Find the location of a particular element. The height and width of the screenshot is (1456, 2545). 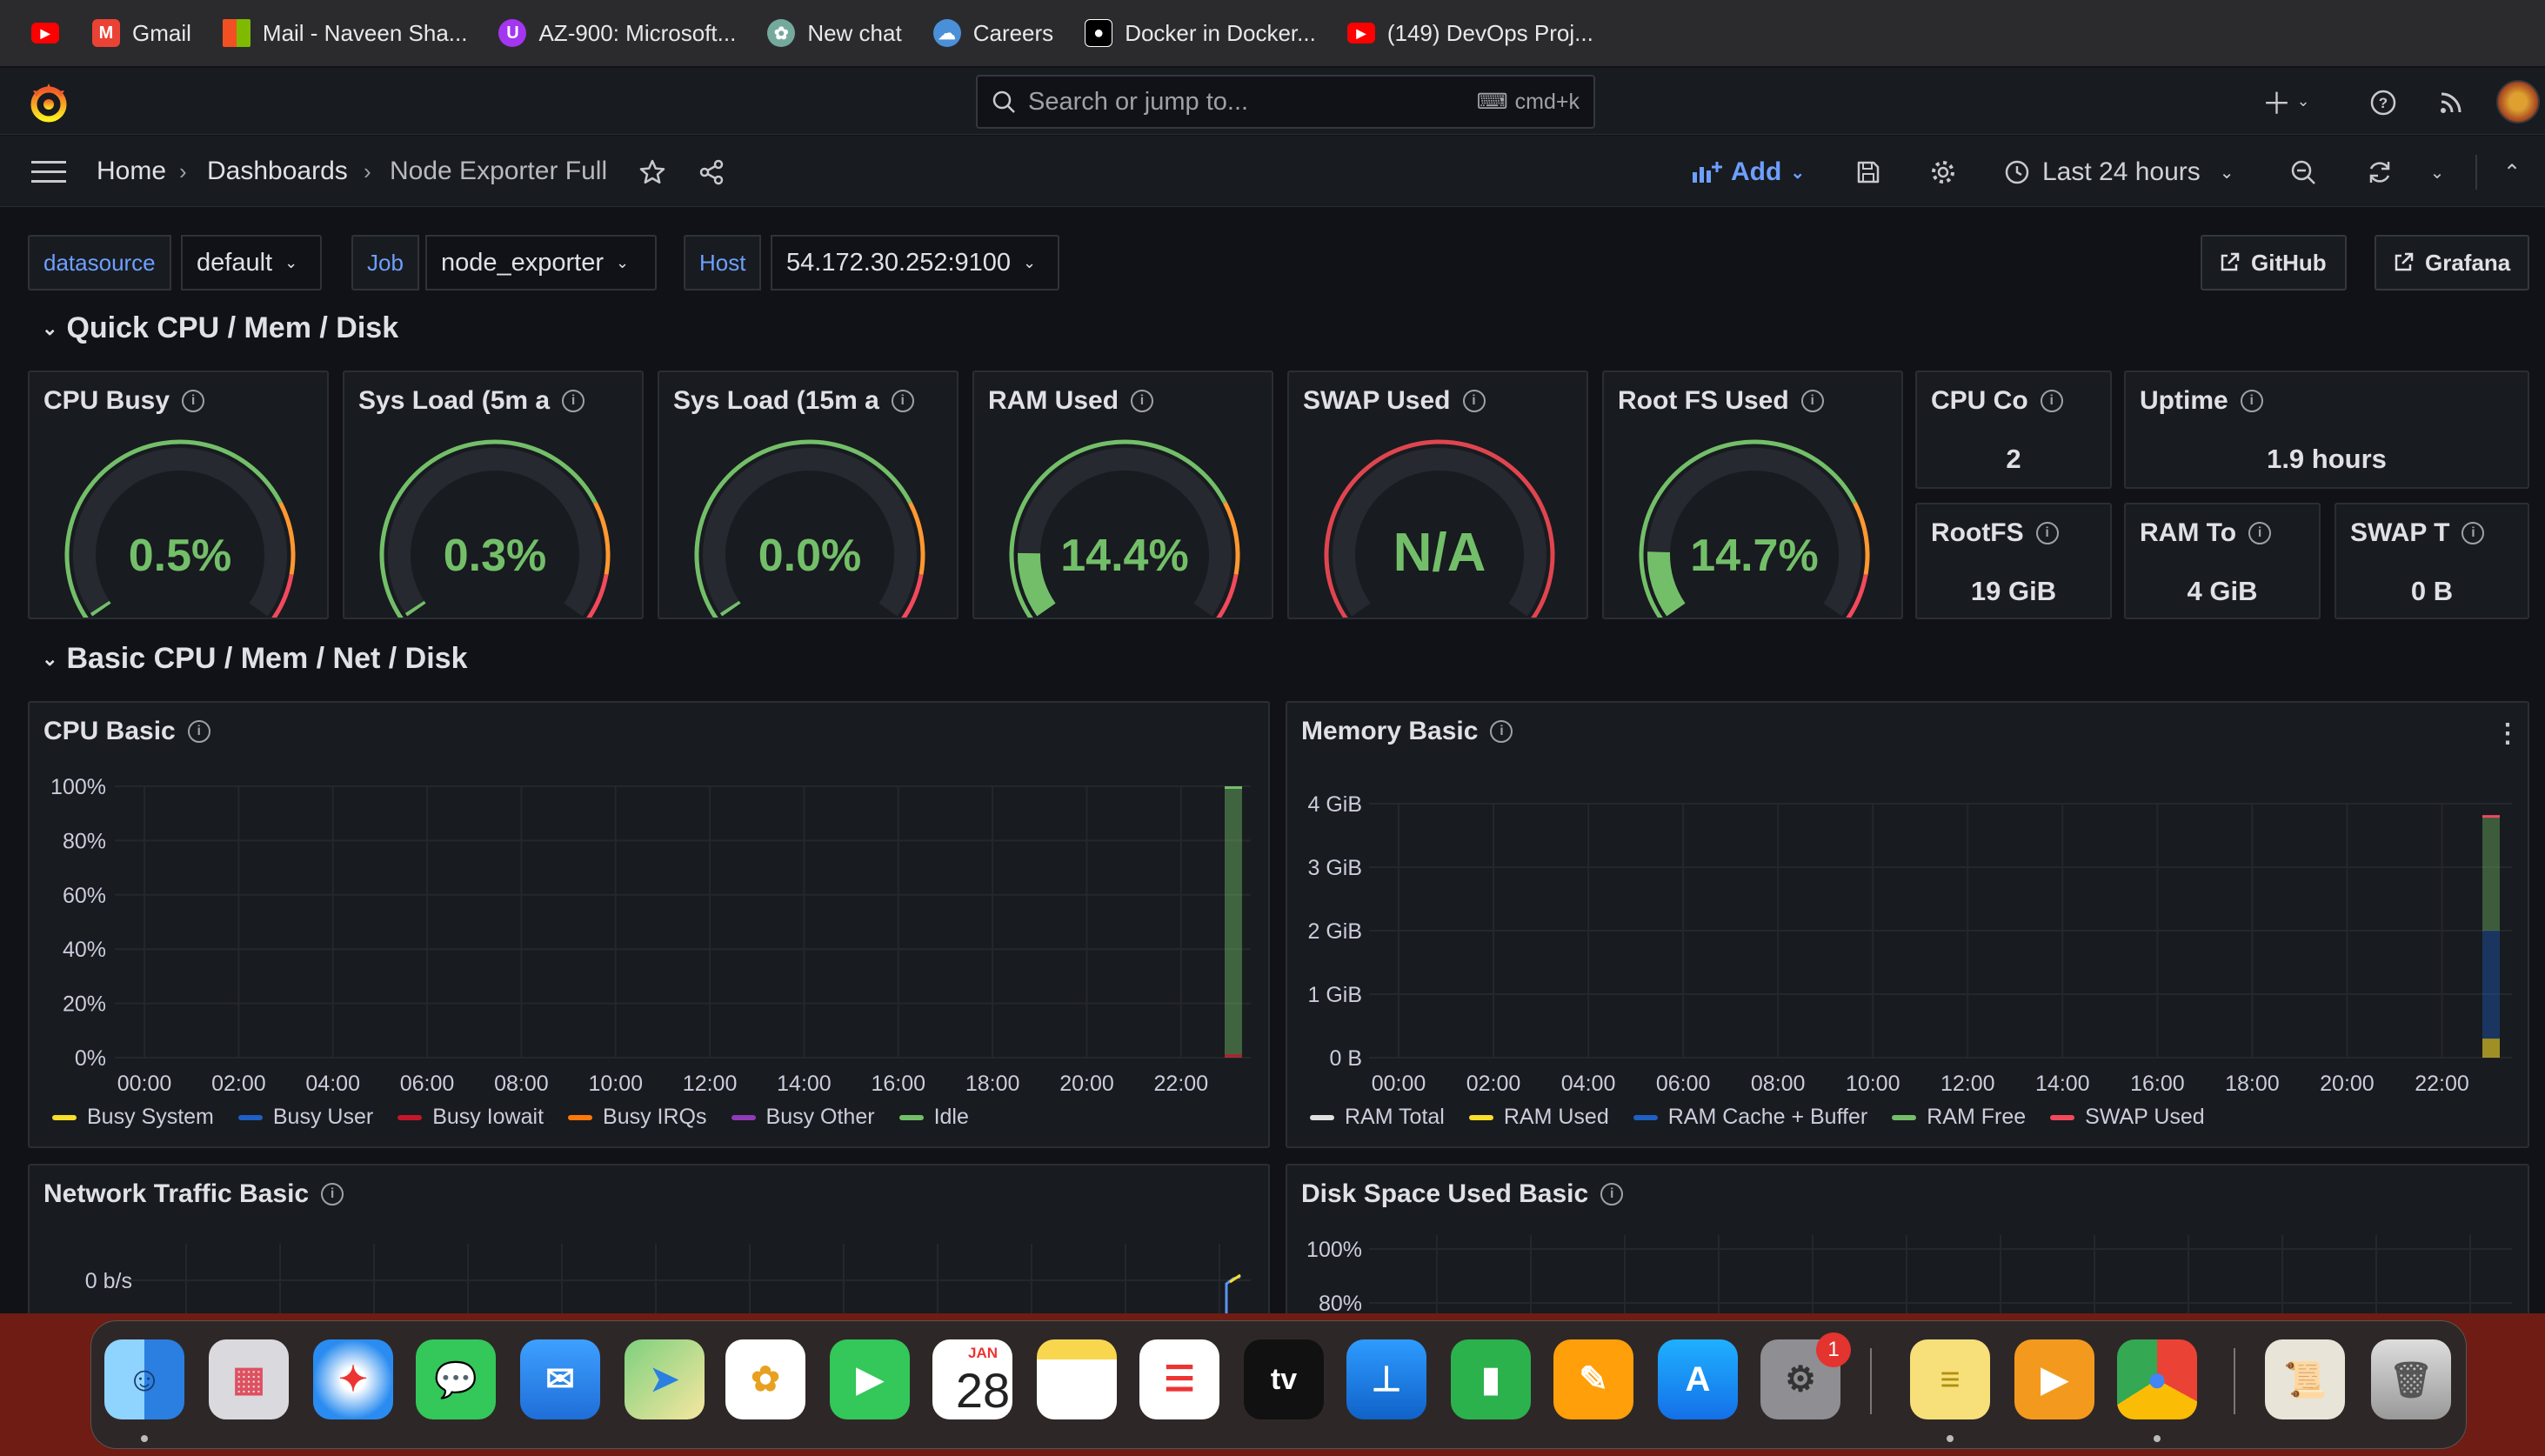

messages-icon: 💬 is located at coordinates (456, 1379).